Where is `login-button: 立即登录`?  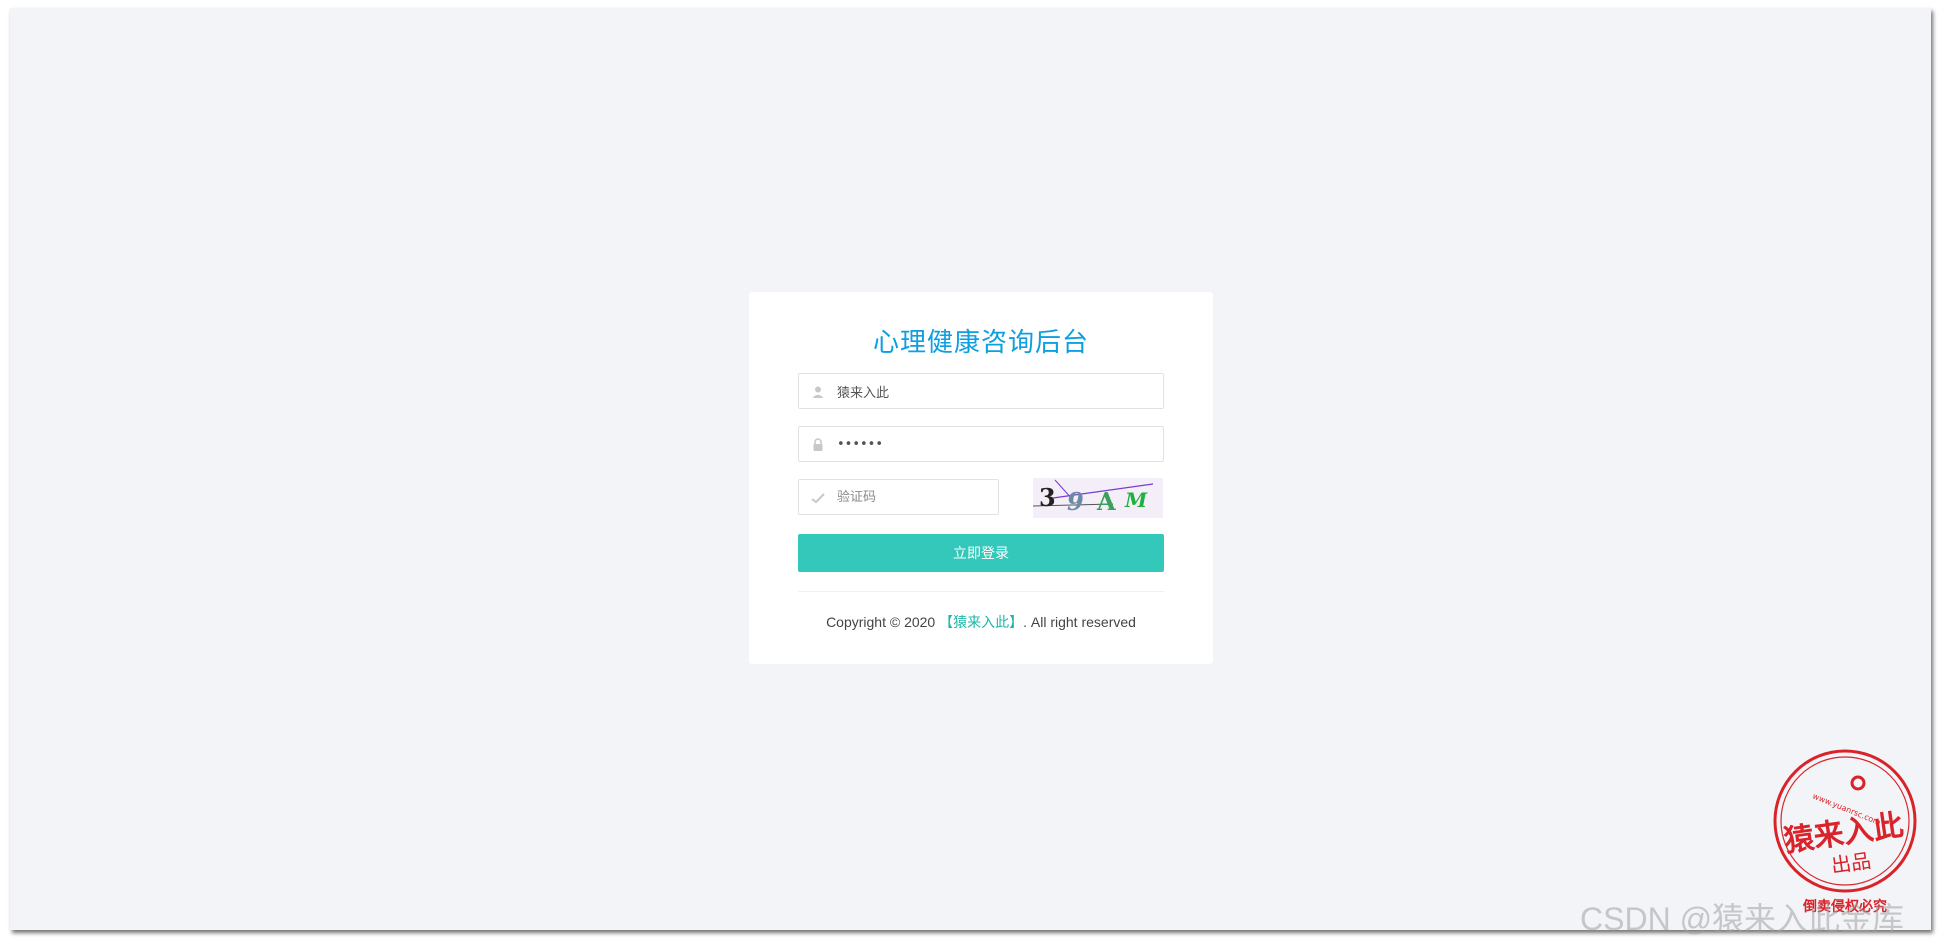
login-button: 立即登录 is located at coordinates (981, 553).